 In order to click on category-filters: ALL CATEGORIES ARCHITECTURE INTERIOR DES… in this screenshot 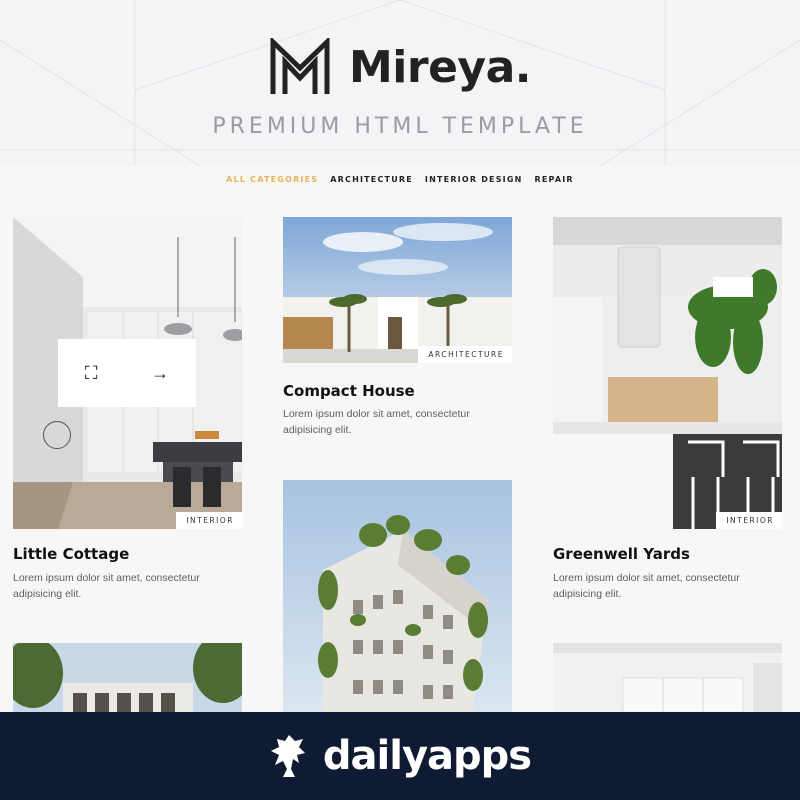, I will do `click(400, 179)`.